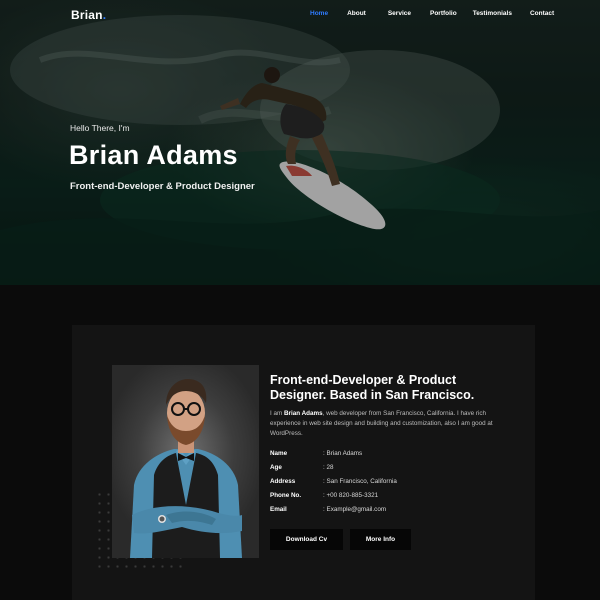 The width and height of the screenshot is (600, 600). I want to click on nav-item-portfolio: Portfolio, so click(443, 13).